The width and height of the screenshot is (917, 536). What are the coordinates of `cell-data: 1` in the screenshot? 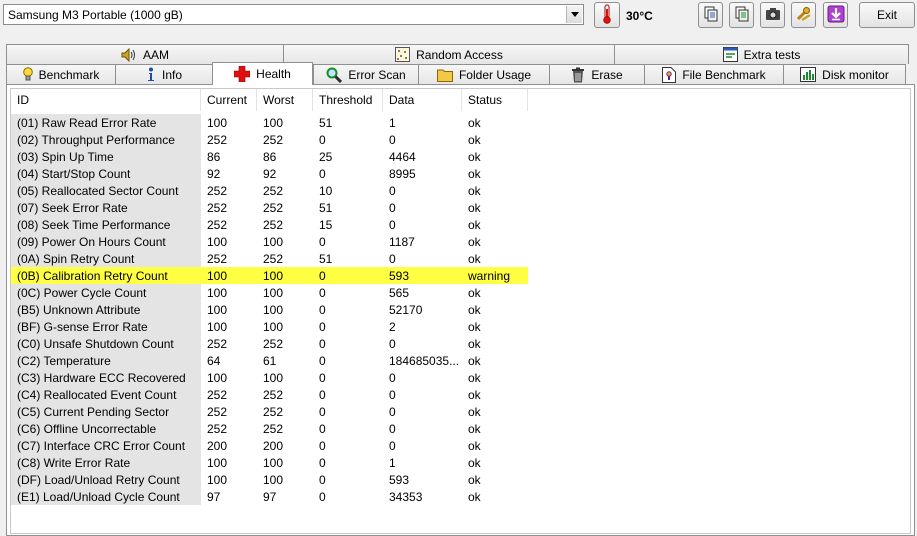 It's located at (392, 462).